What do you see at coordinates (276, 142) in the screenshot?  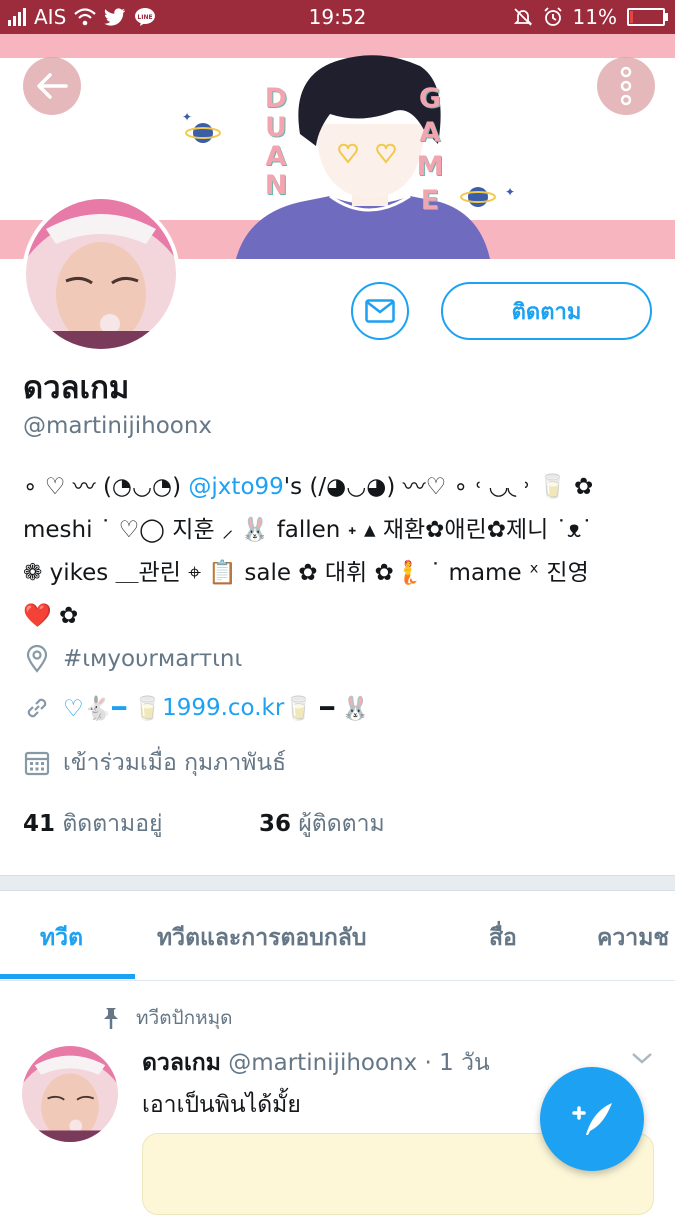 I see `banner-text-left: DUAN` at bounding box center [276, 142].